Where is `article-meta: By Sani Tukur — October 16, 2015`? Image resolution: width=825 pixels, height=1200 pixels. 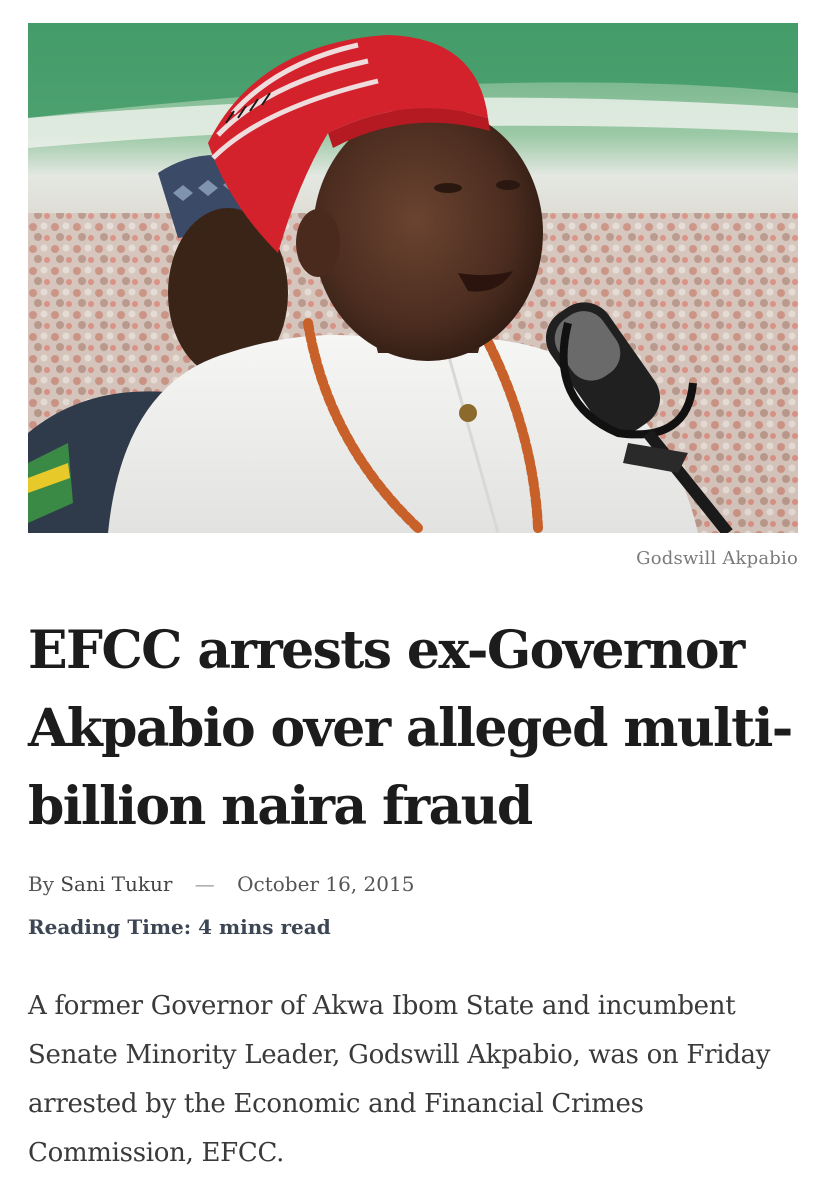 article-meta: By Sani Tukur — October 16, 2015 is located at coordinates (221, 884).